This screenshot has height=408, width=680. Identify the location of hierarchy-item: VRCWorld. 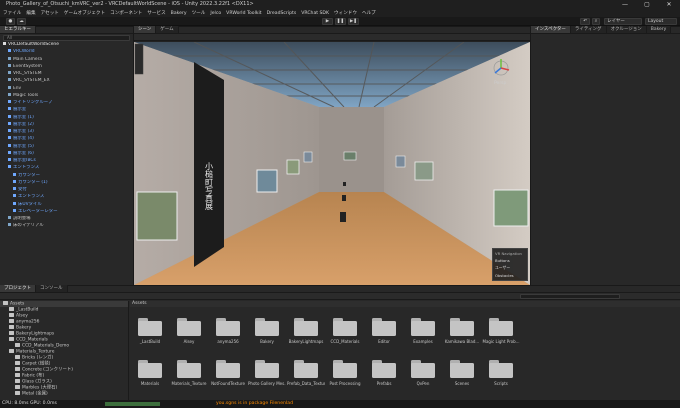
(66, 52).